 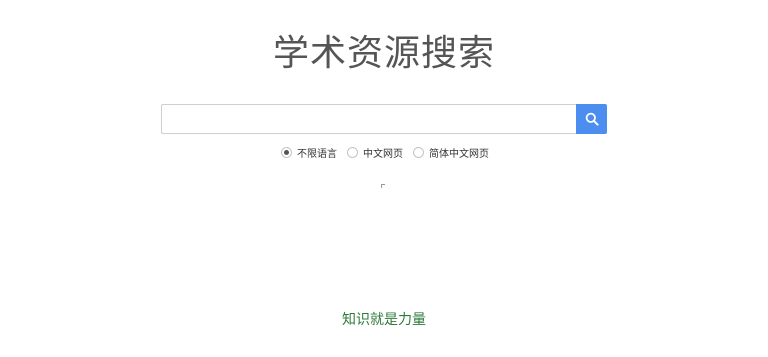 What do you see at coordinates (317, 154) in the screenshot?
I see `radio-label: 不限语言` at bounding box center [317, 154].